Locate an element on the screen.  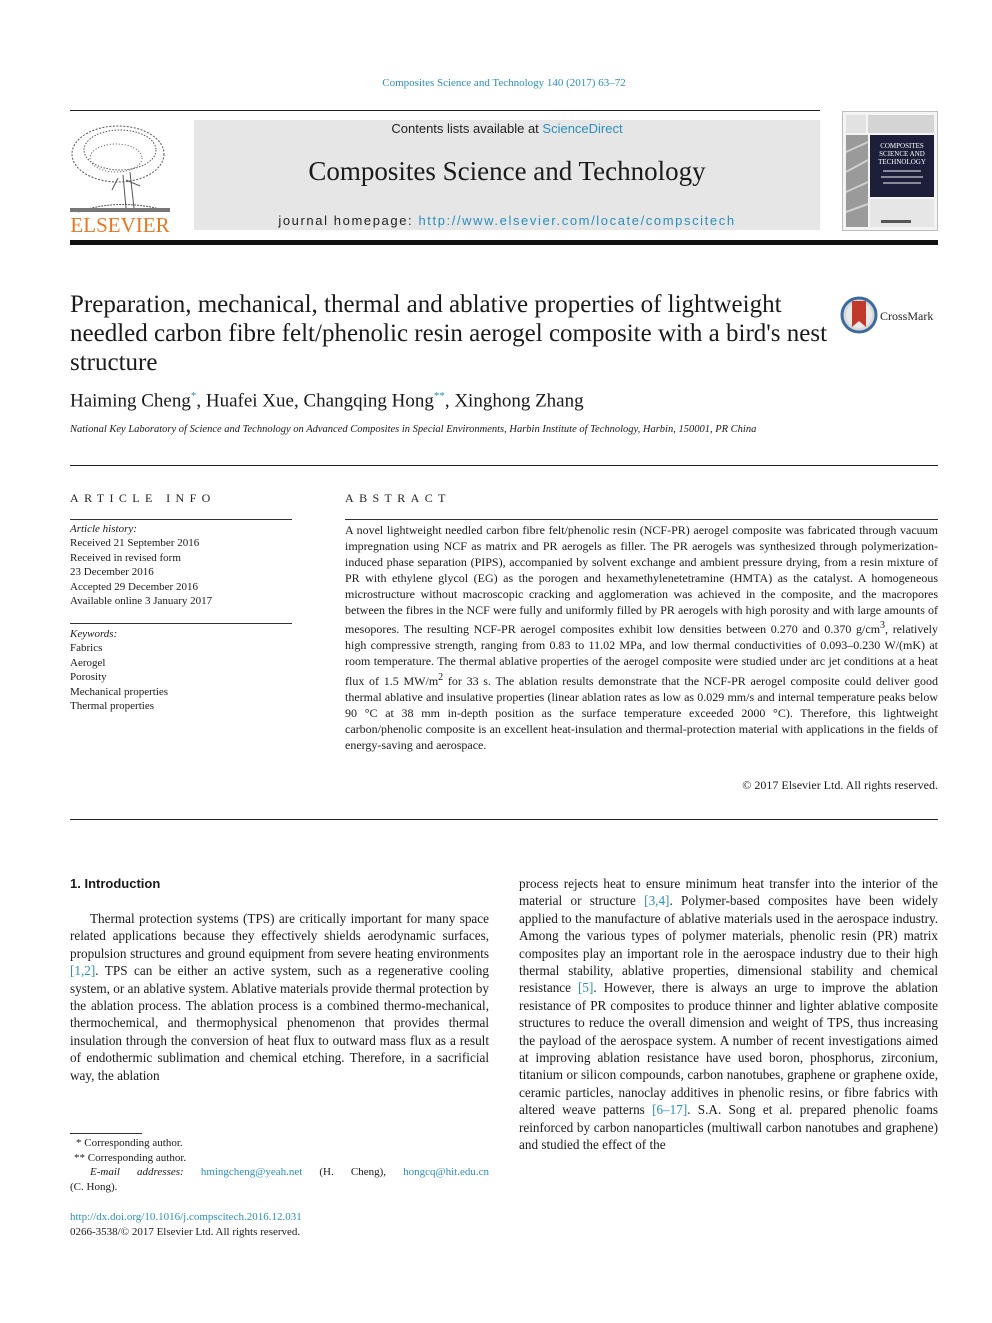
journal-cover-thumbnail: COMPOSITES SCIENCE AND TECHNOLOGY is located at coordinates (890, 171).